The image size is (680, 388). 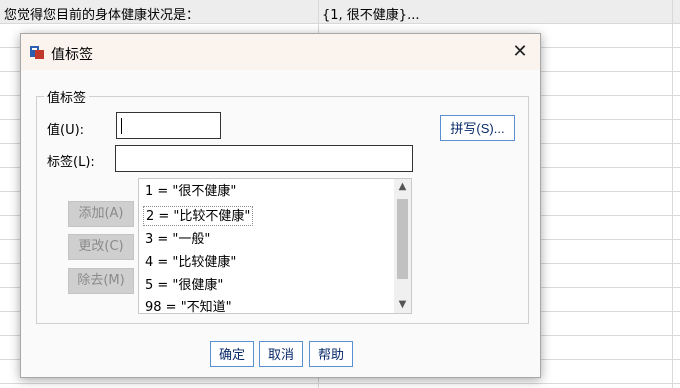 What do you see at coordinates (168, 125) in the screenshot?
I see `value-input` at bounding box center [168, 125].